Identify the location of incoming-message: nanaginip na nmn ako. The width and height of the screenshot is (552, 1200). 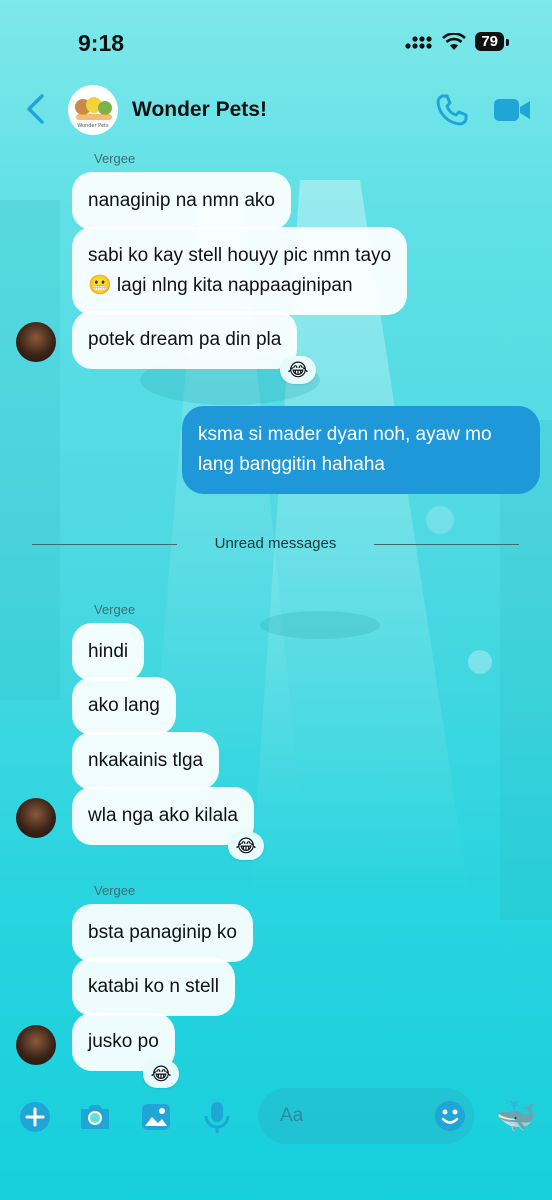
(181, 201).